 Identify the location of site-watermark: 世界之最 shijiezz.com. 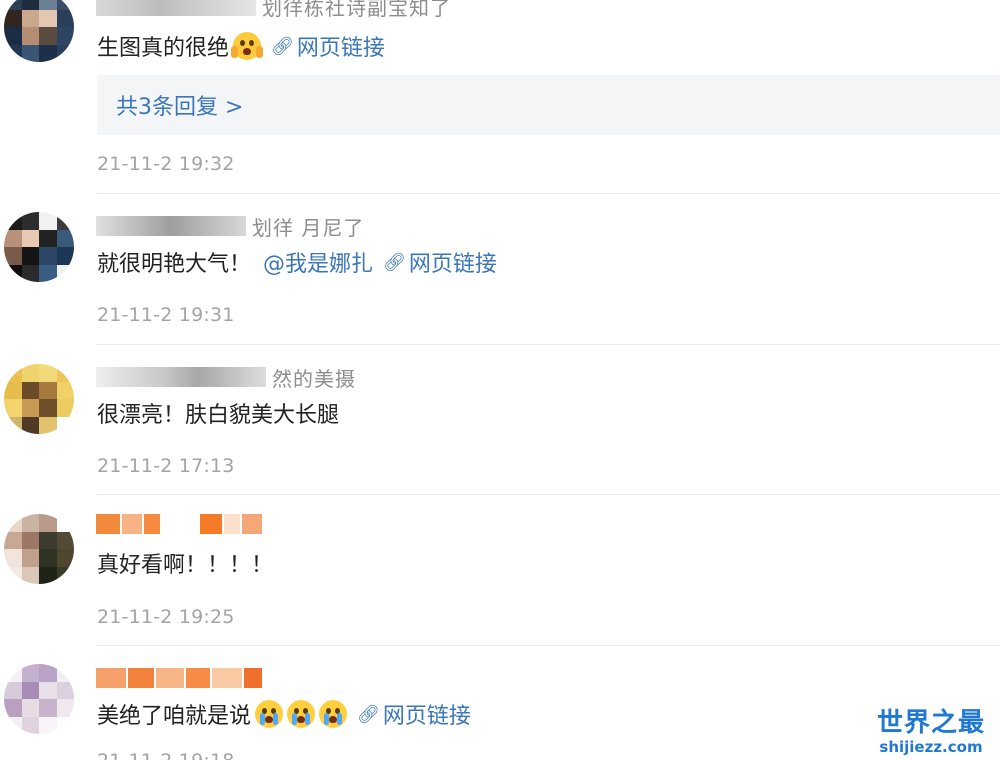
(931, 732).